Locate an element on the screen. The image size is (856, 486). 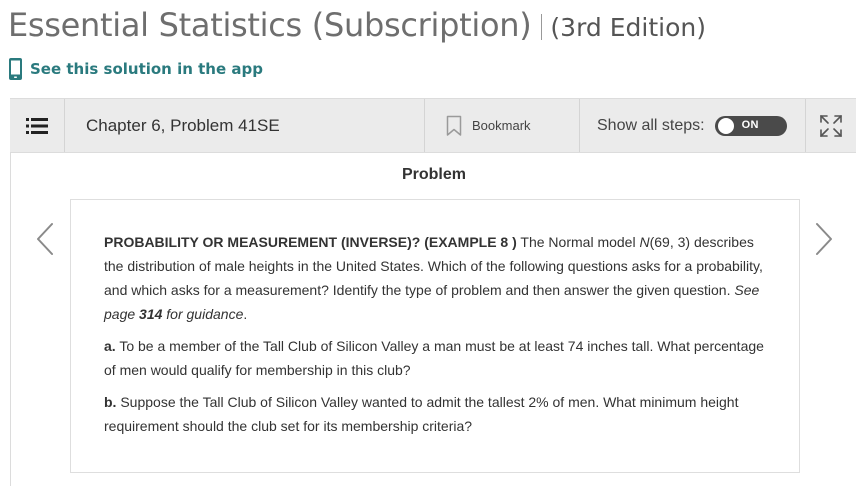
problem-text: . is located at coordinates (245, 314).